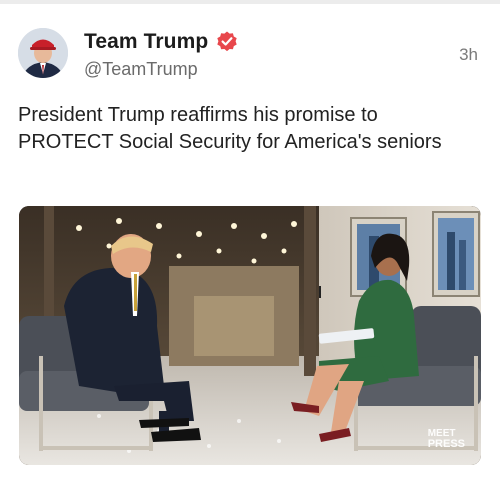 This screenshot has width=500, height=477. Describe the element at coordinates (250, 2) in the screenshot. I see `top-divider` at that location.